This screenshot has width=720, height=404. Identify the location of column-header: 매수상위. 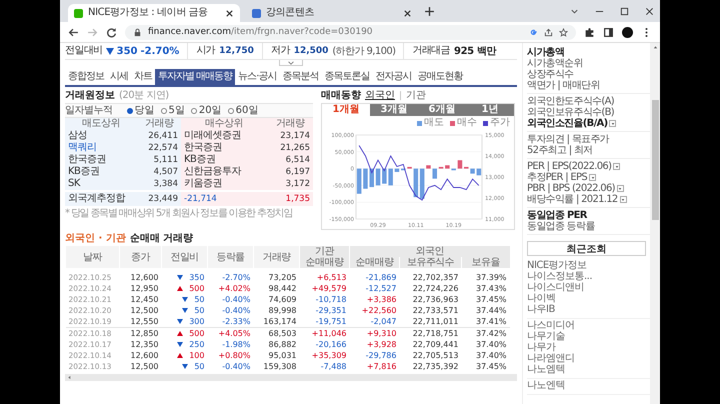
(224, 124).